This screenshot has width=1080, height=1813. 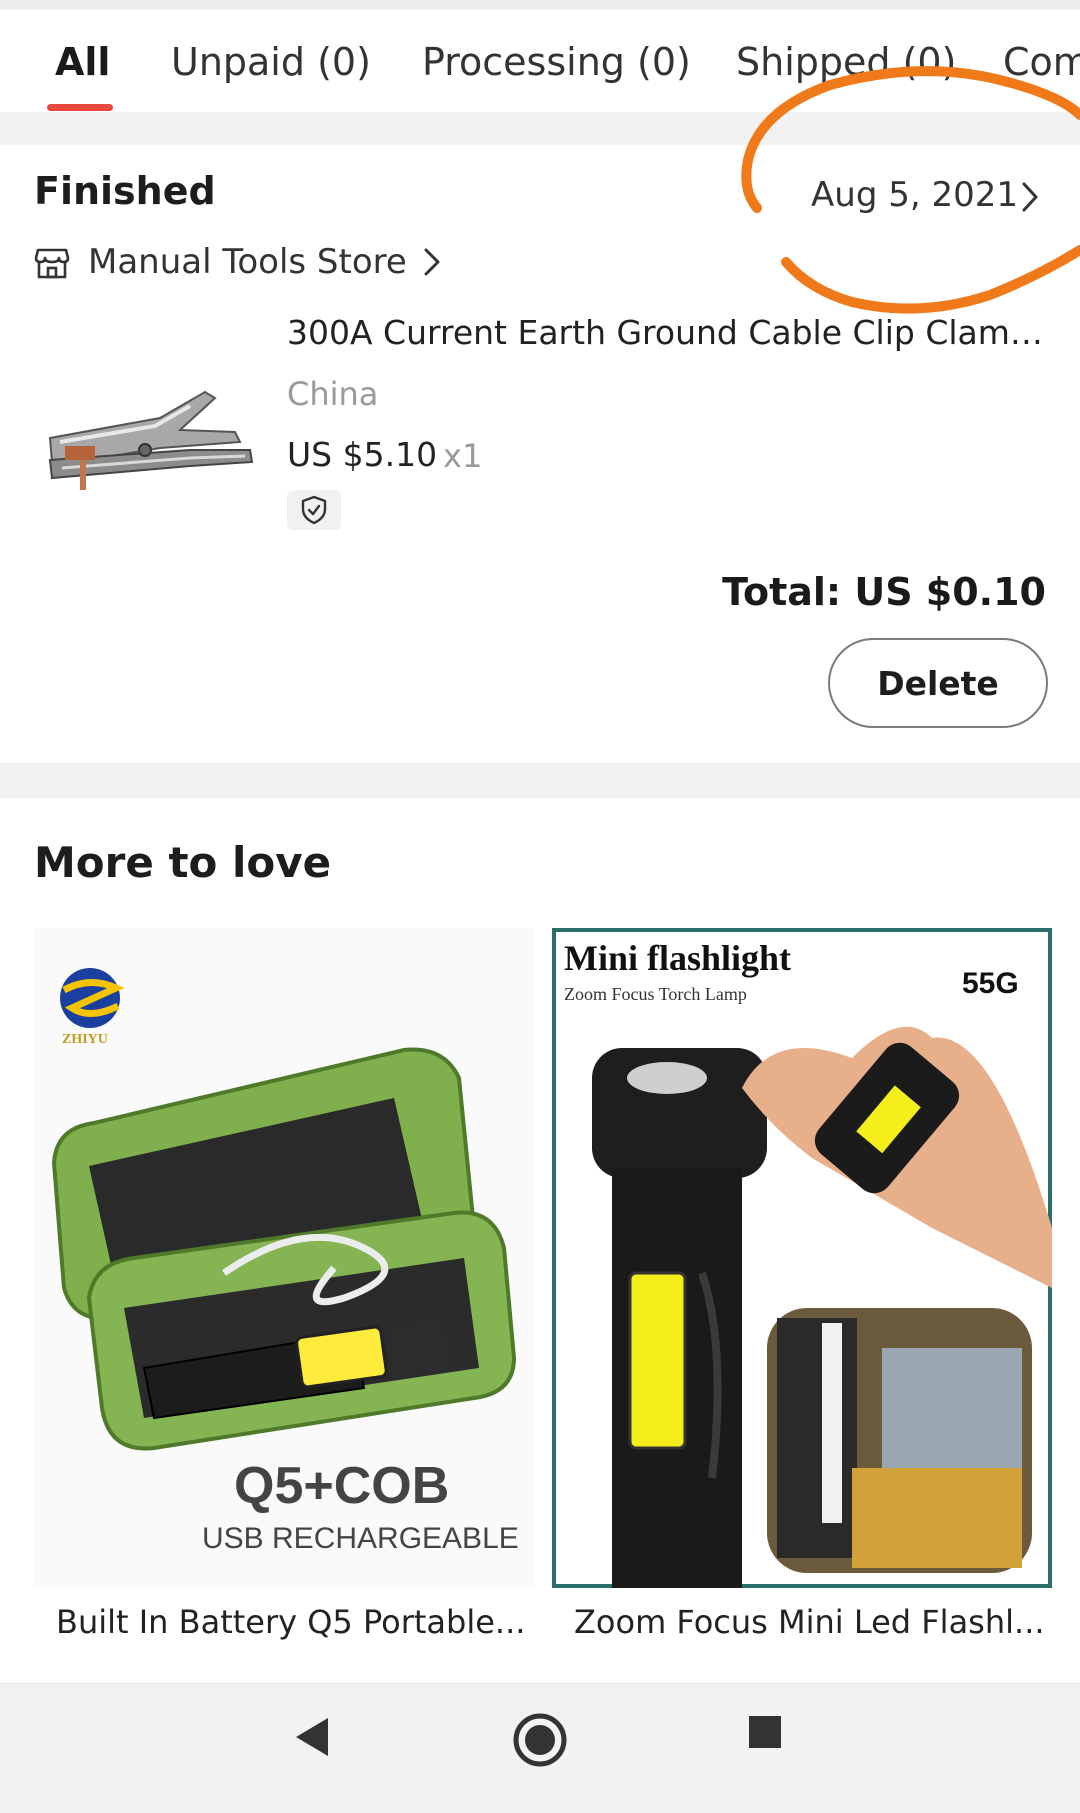 I want to click on shield-check-icon, so click(x=314, y=510).